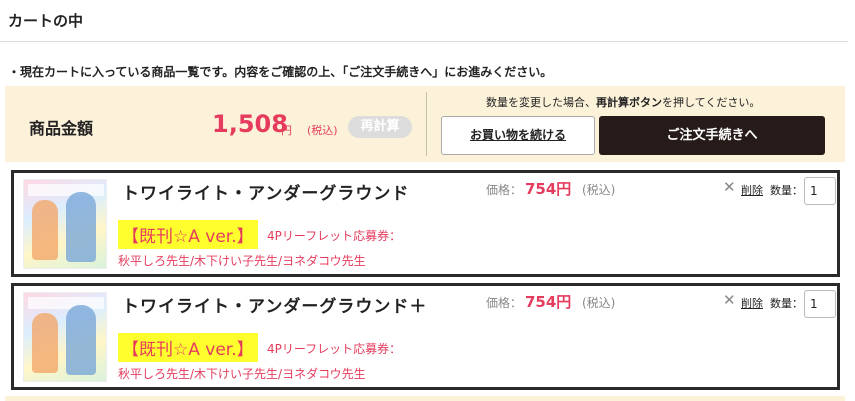 This screenshot has height=401, width=855. I want to click on recalc-hint-strong: 再計算ボタン, so click(629, 102).